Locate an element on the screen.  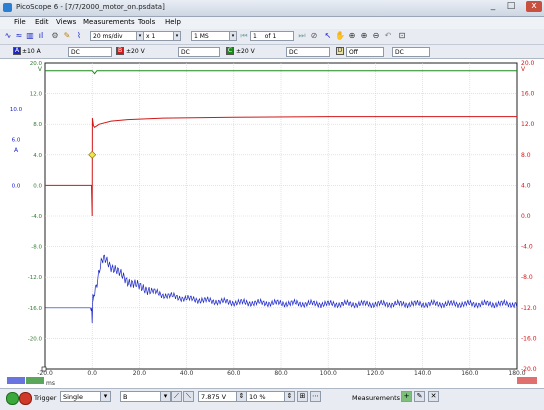
menu-help: Help is located at coordinates (173, 22).